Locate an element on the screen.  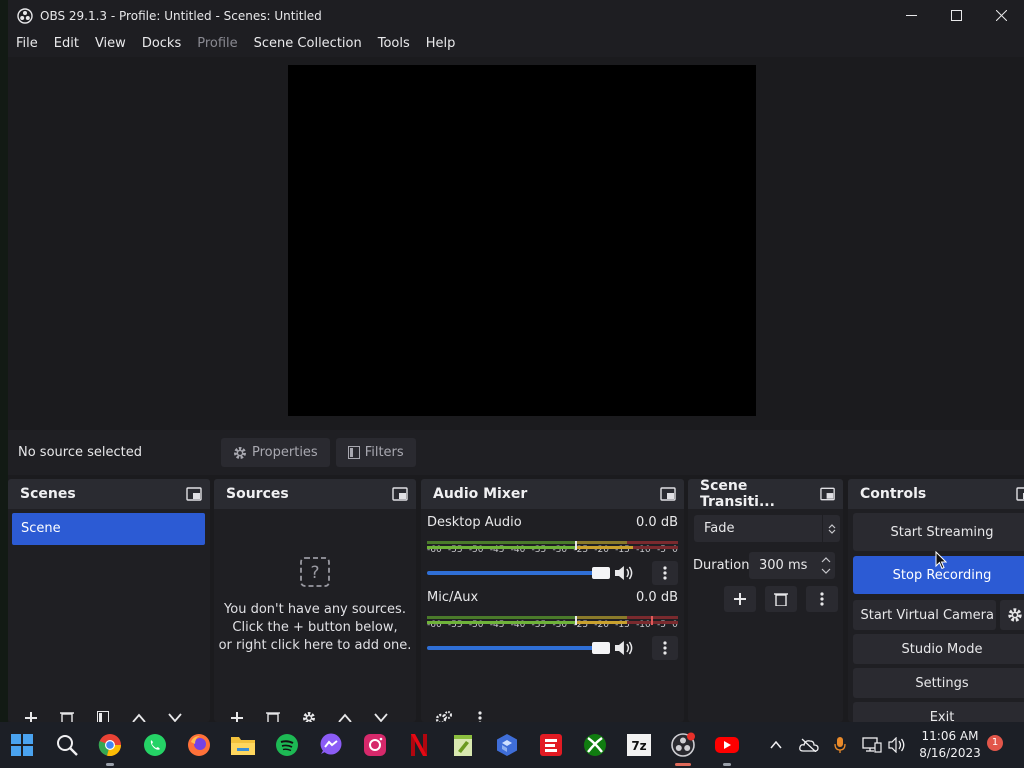
menu-view: View is located at coordinates (110, 44).